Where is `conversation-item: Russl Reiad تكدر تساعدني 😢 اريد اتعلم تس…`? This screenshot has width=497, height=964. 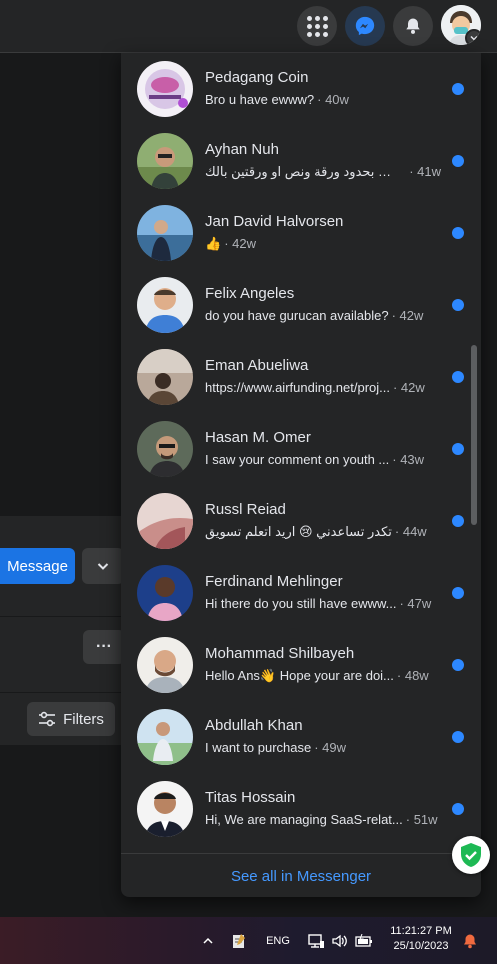 conversation-item: Russl Reiad تكدر تساعدني 😢 اريد اتعلم تس… is located at coordinates (301, 521).